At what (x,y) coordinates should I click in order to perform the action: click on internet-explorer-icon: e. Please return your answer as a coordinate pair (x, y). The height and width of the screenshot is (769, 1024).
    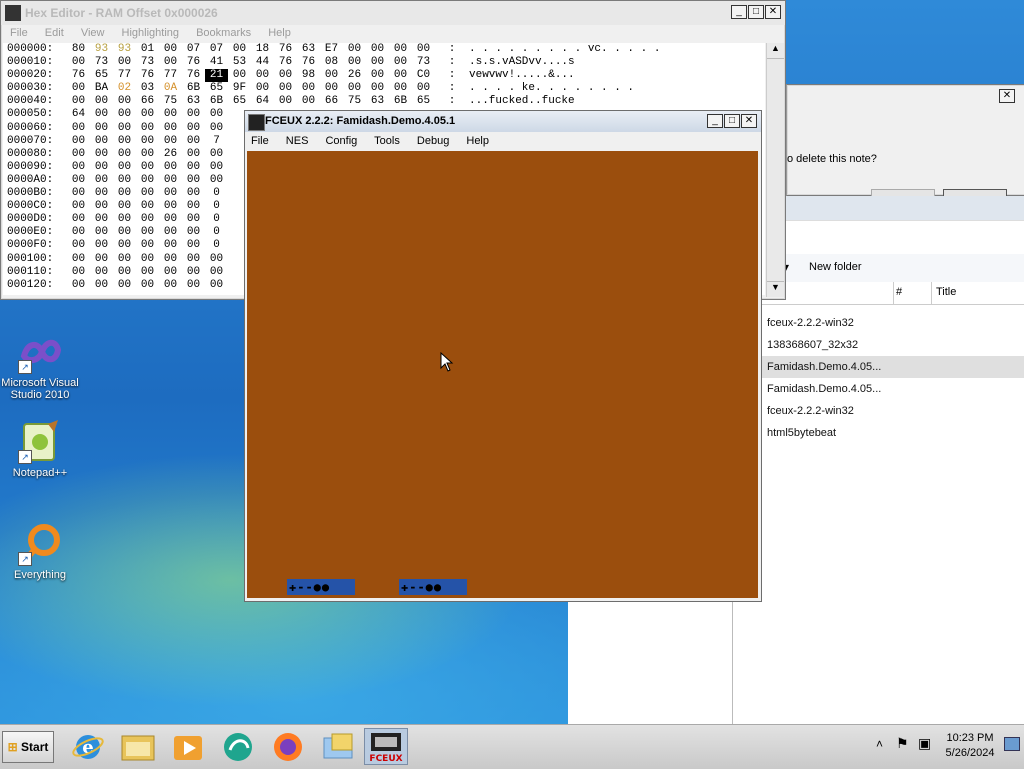
    Looking at the image, I should click on (88, 746).